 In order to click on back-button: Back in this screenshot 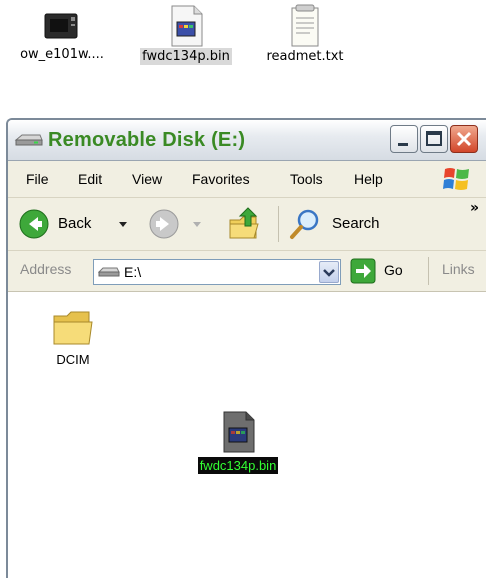, I will do `click(77, 224)`.